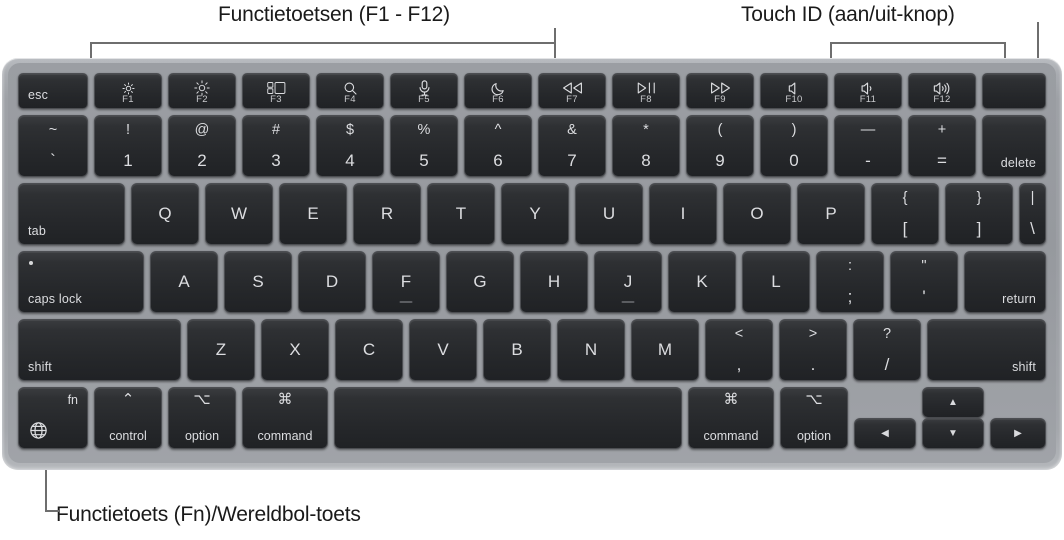 The width and height of the screenshot is (1064, 540). I want to click on callout-label-touch-id: Touch ID (aan/uit-knop), so click(848, 14).